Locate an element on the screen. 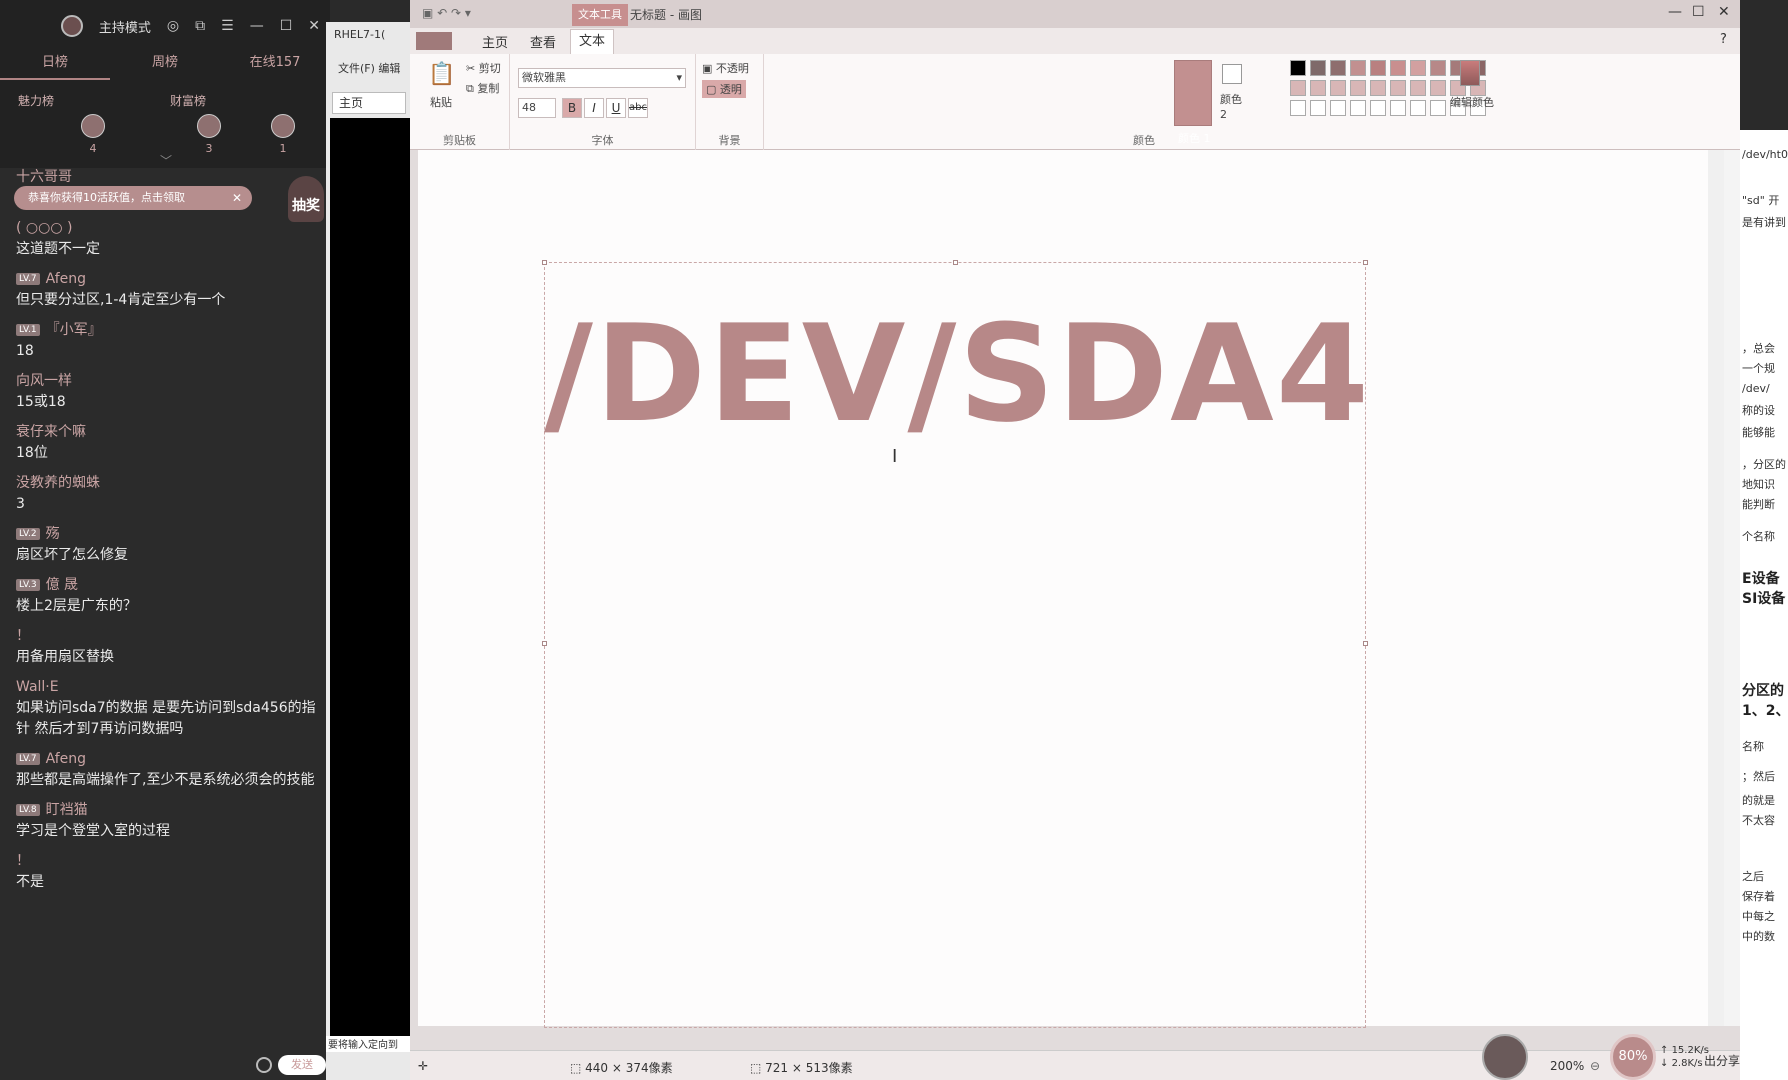  chat-username: 衰仔来个嘛 is located at coordinates (166, 432).